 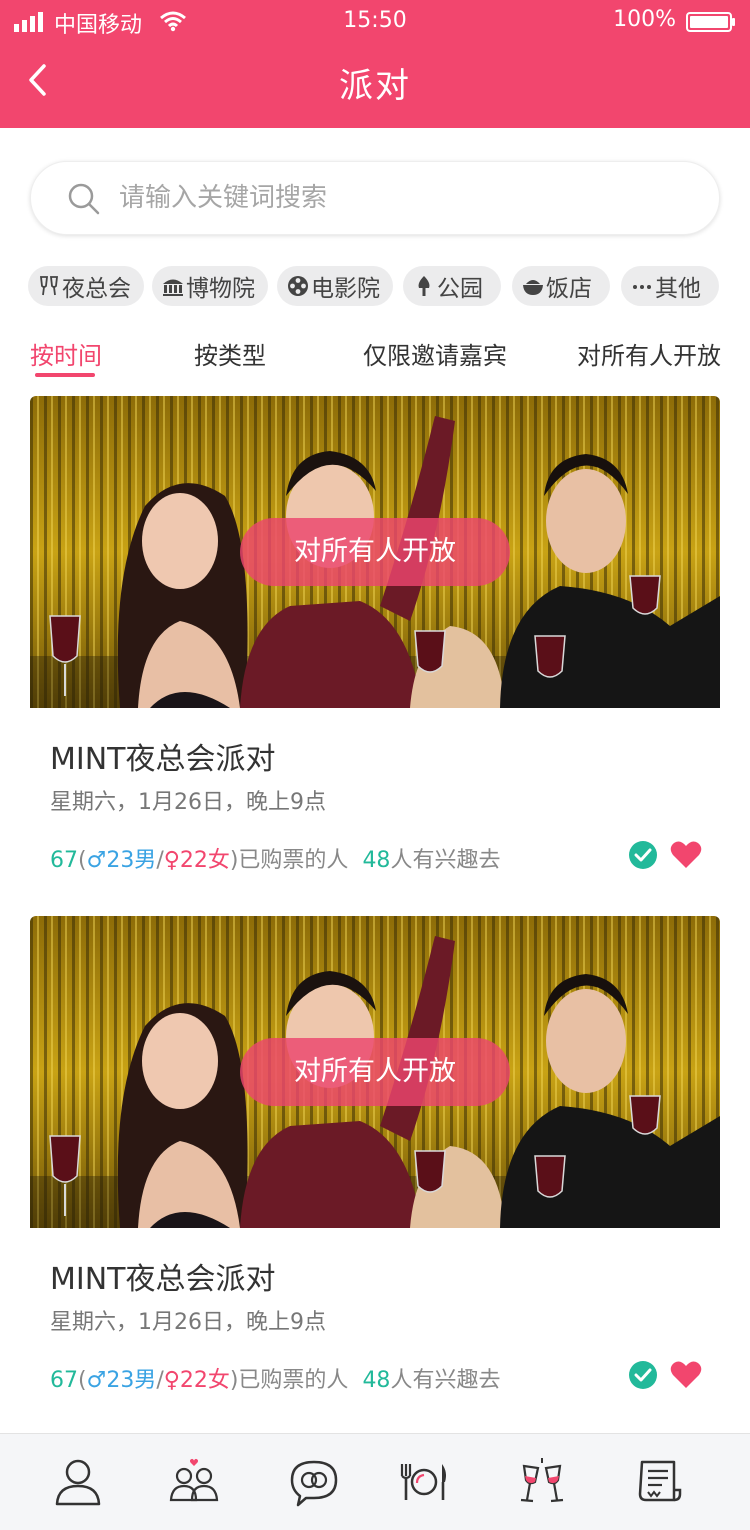 What do you see at coordinates (84, 199) in the screenshot?
I see `search-icon` at bounding box center [84, 199].